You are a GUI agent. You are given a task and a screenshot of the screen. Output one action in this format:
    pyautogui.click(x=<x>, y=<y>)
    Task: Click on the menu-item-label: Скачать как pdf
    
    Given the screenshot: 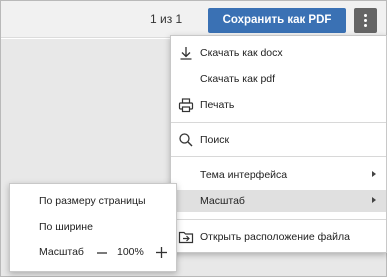 What is the action you would take?
    pyautogui.click(x=238, y=79)
    